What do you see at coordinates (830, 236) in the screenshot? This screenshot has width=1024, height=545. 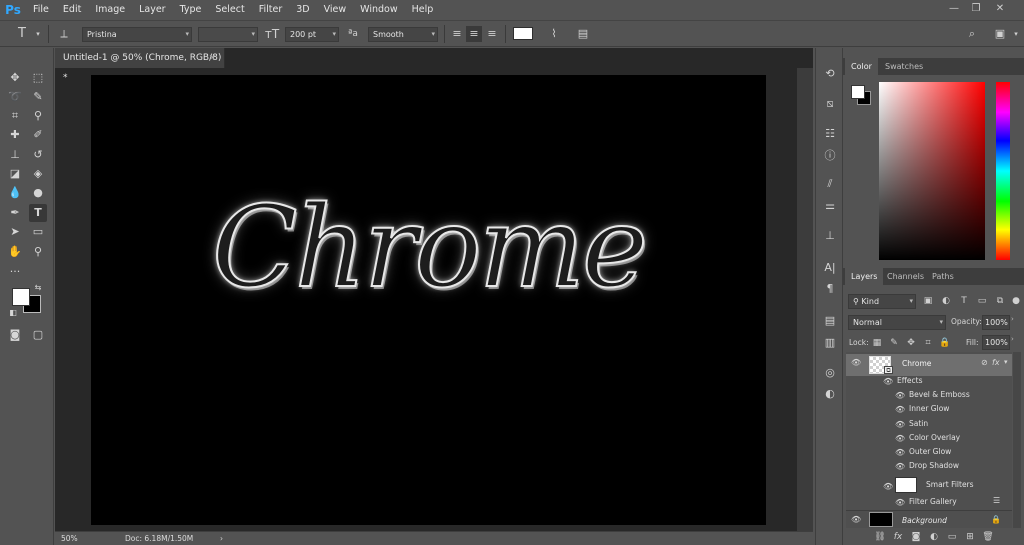 I see `clone-source-icon: ⊥` at bounding box center [830, 236].